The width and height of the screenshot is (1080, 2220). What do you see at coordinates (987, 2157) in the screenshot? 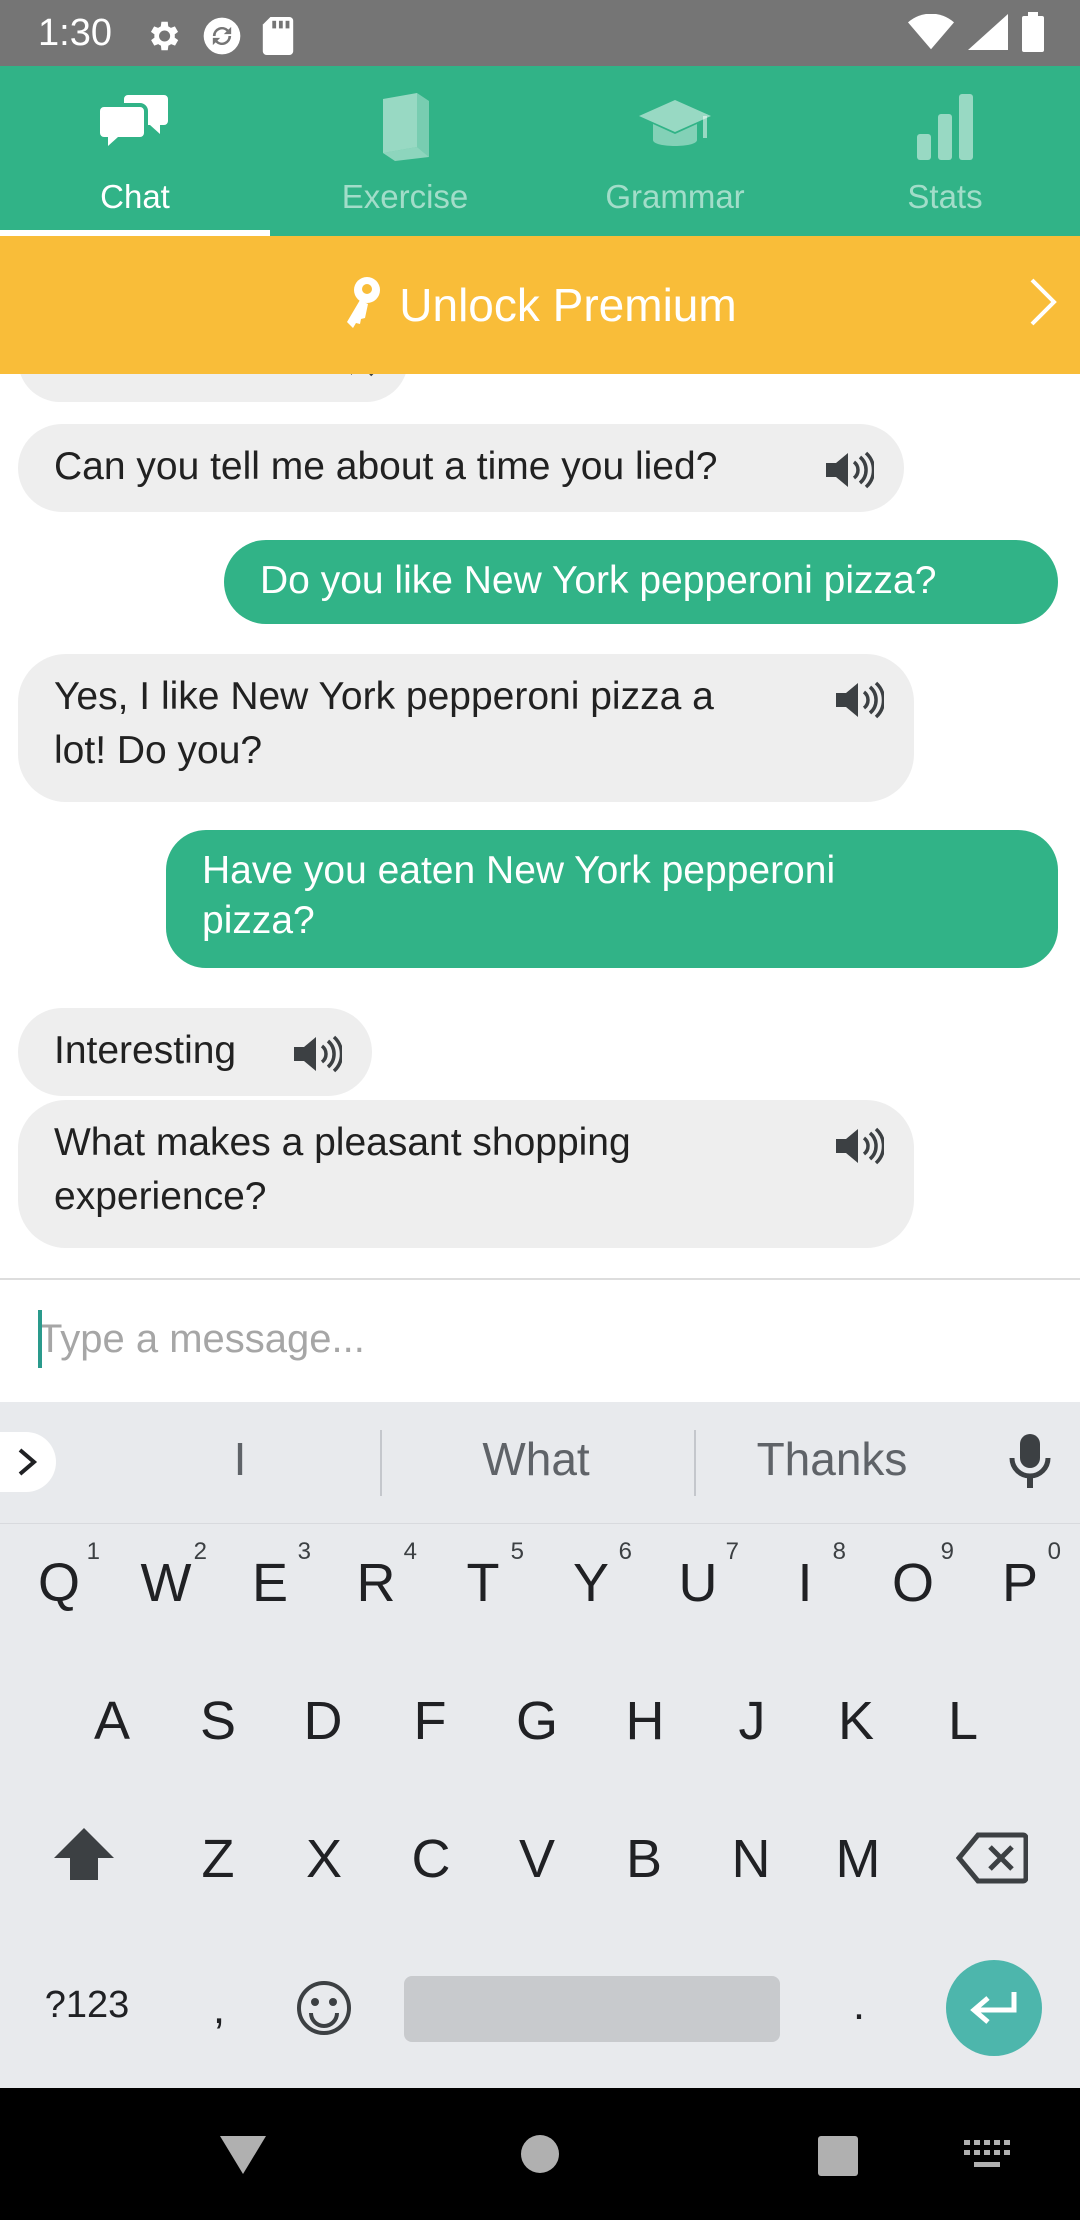
I see `keyboard-switch-icon` at bounding box center [987, 2157].